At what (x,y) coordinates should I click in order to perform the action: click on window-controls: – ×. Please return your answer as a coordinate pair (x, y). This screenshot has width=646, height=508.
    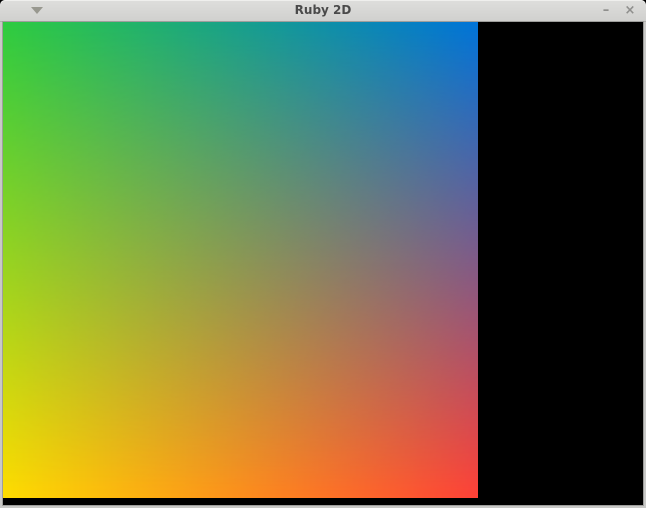
    Looking at the image, I should click on (618, 11).